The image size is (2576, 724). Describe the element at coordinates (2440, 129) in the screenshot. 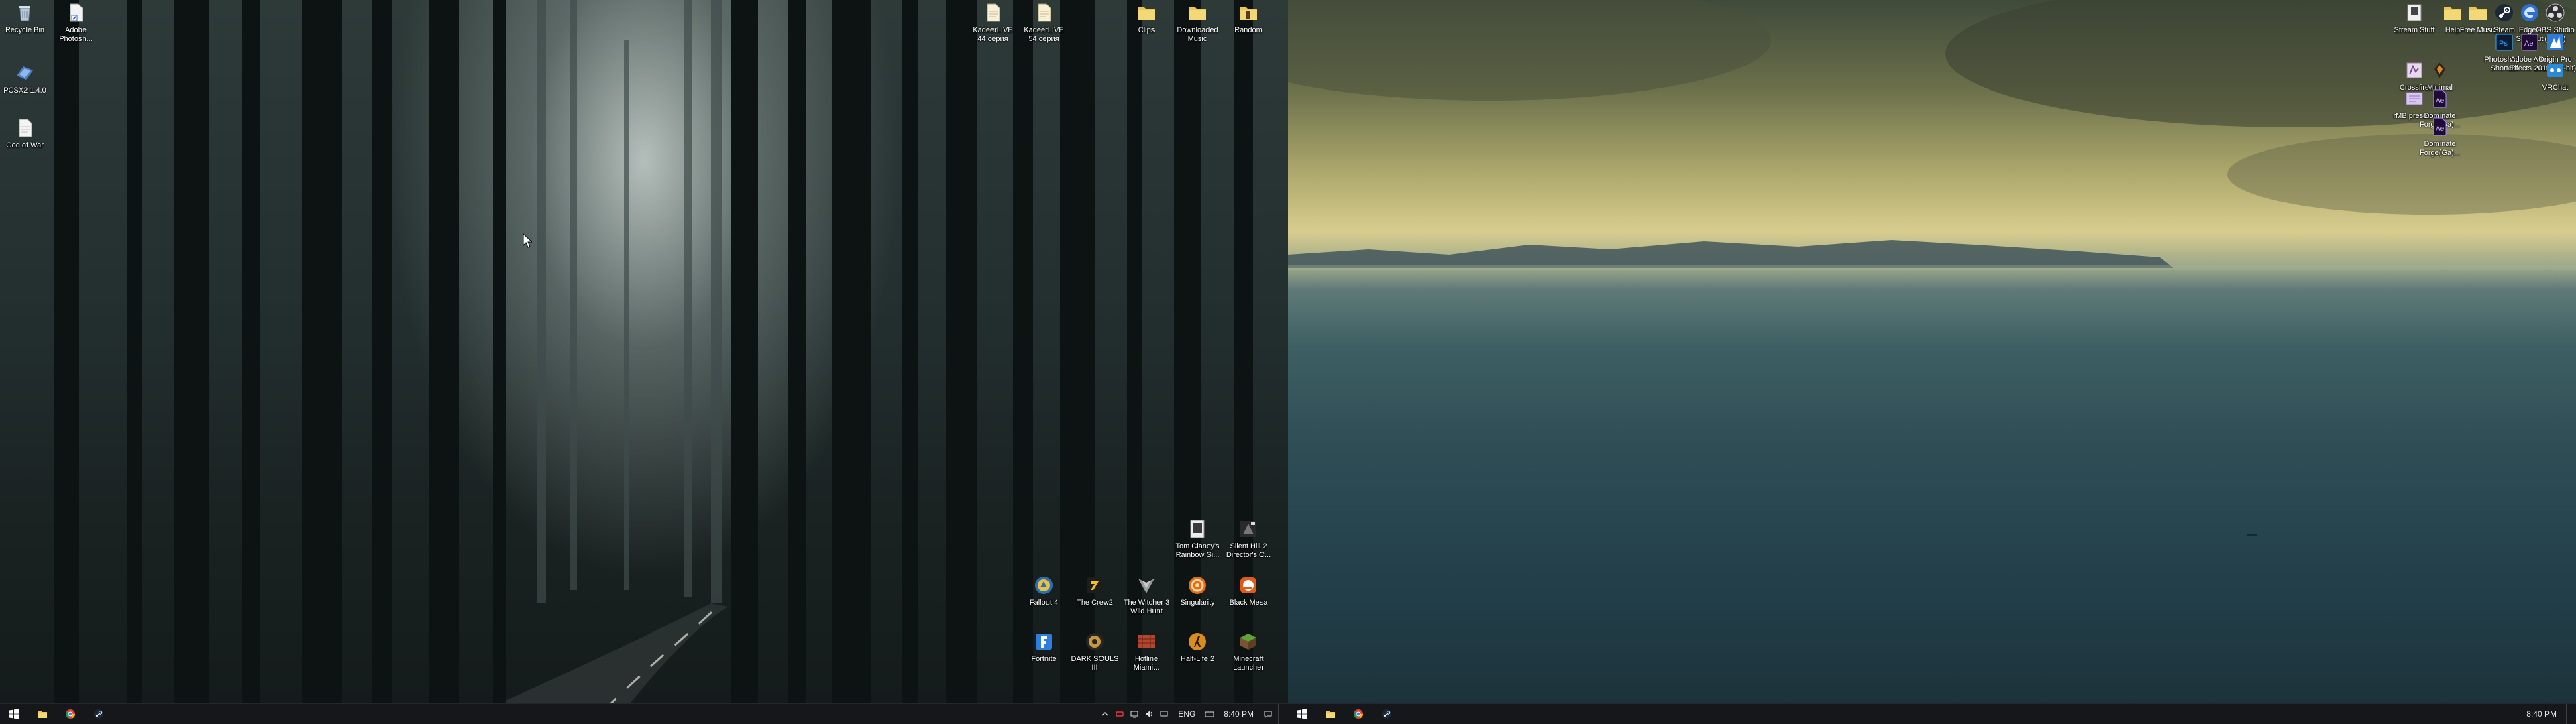

I see `svg-text: Ae` at that location.